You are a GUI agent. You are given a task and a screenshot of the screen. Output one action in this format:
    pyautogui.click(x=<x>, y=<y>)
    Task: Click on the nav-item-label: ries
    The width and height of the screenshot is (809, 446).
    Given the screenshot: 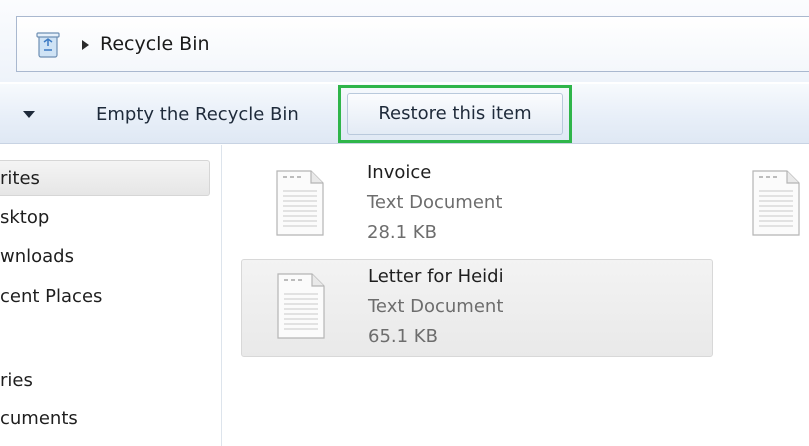 What is the action you would take?
    pyautogui.click(x=16, y=380)
    